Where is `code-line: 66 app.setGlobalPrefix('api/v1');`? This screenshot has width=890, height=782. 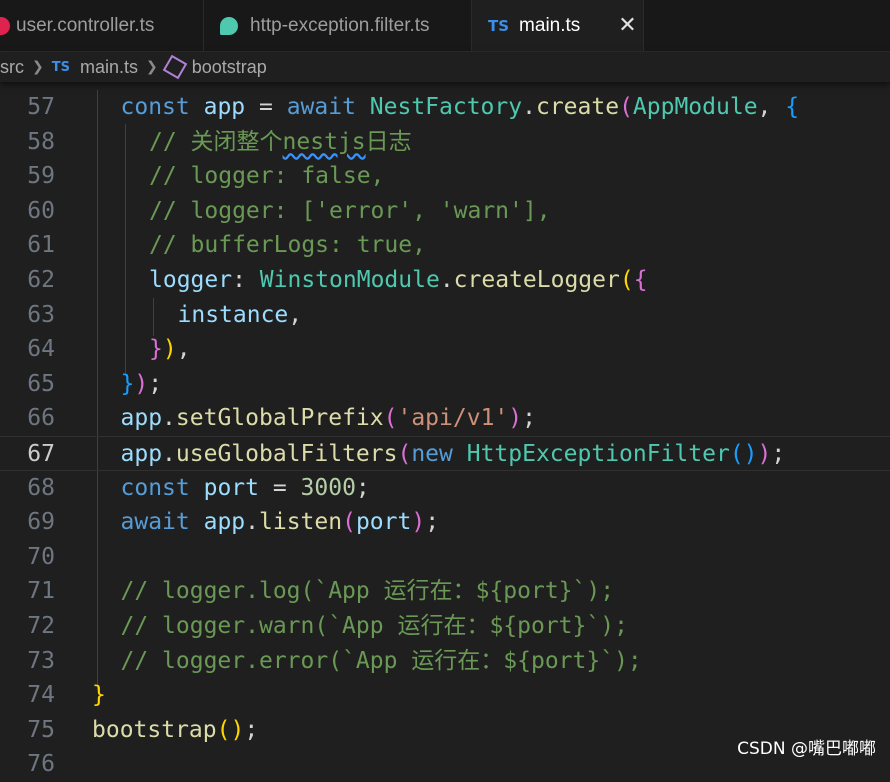 code-line: 66 app.setGlobalPrefix('api/v1'); is located at coordinates (445, 418).